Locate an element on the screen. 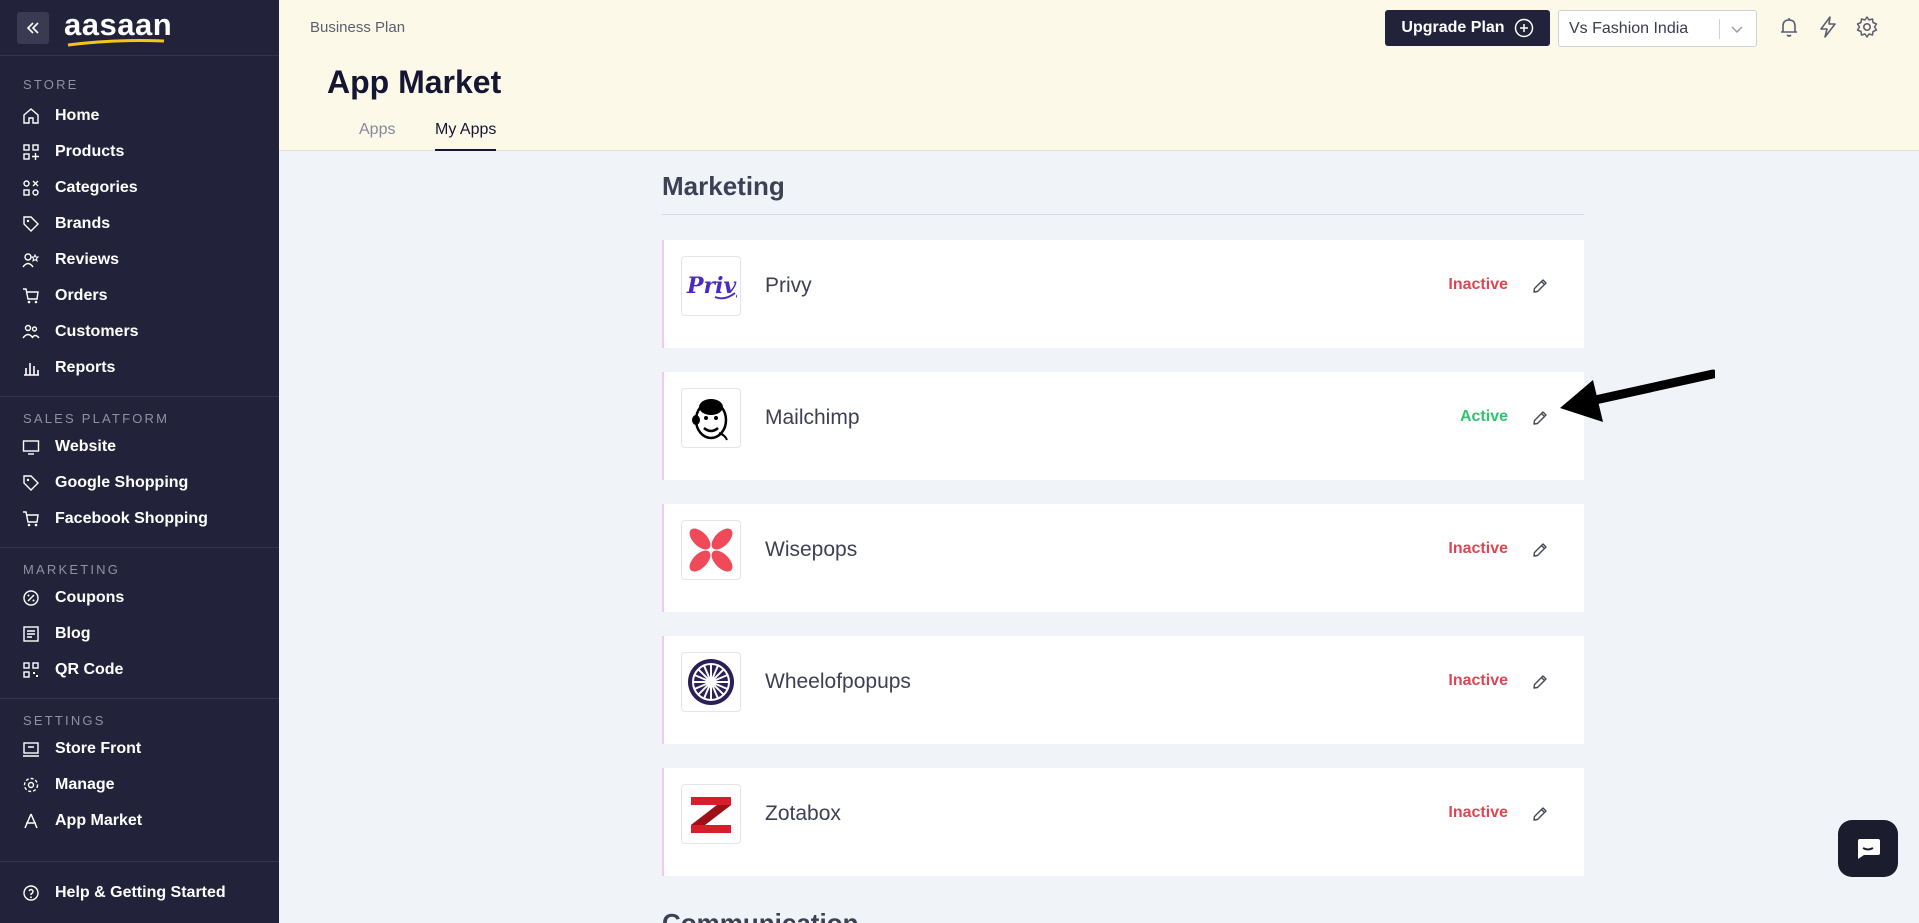 Image resolution: width=1919 pixels, height=923 pixels. sidebar-item-customers: Customers is located at coordinates (139, 332).